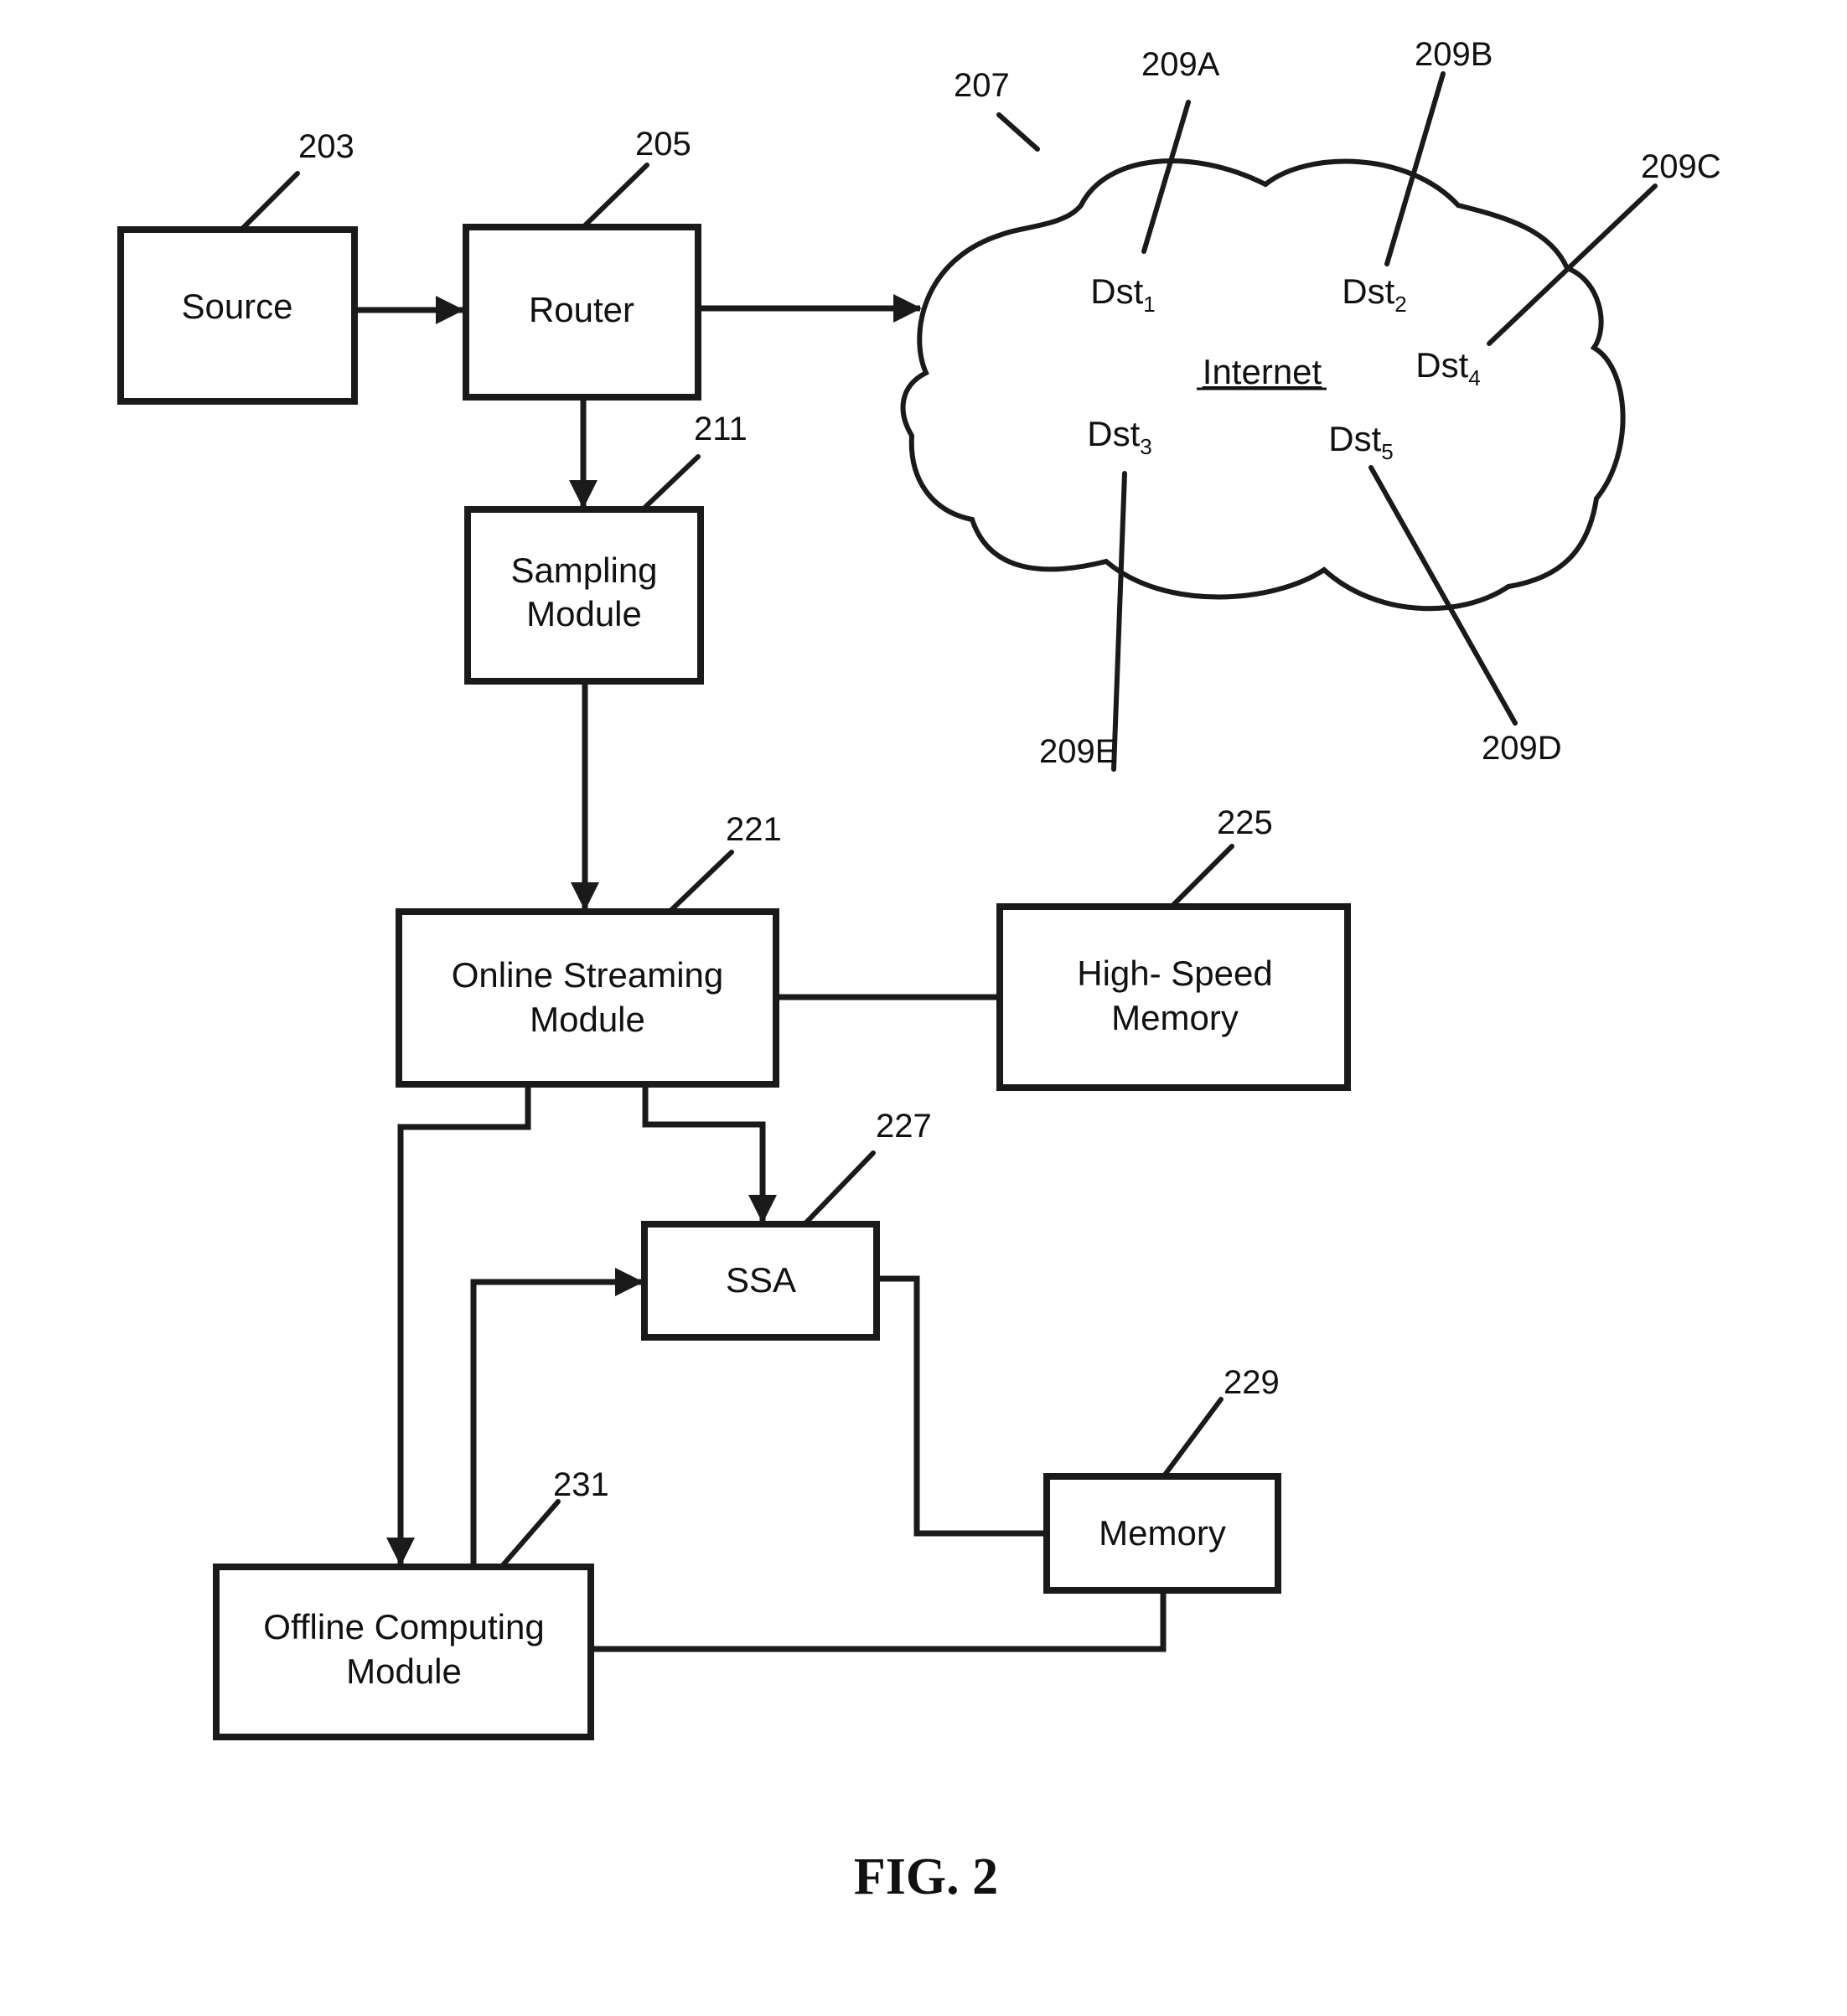 The image size is (1847, 2016). What do you see at coordinates (587, 998) in the screenshot?
I see `online-streaming-module-box` at bounding box center [587, 998].